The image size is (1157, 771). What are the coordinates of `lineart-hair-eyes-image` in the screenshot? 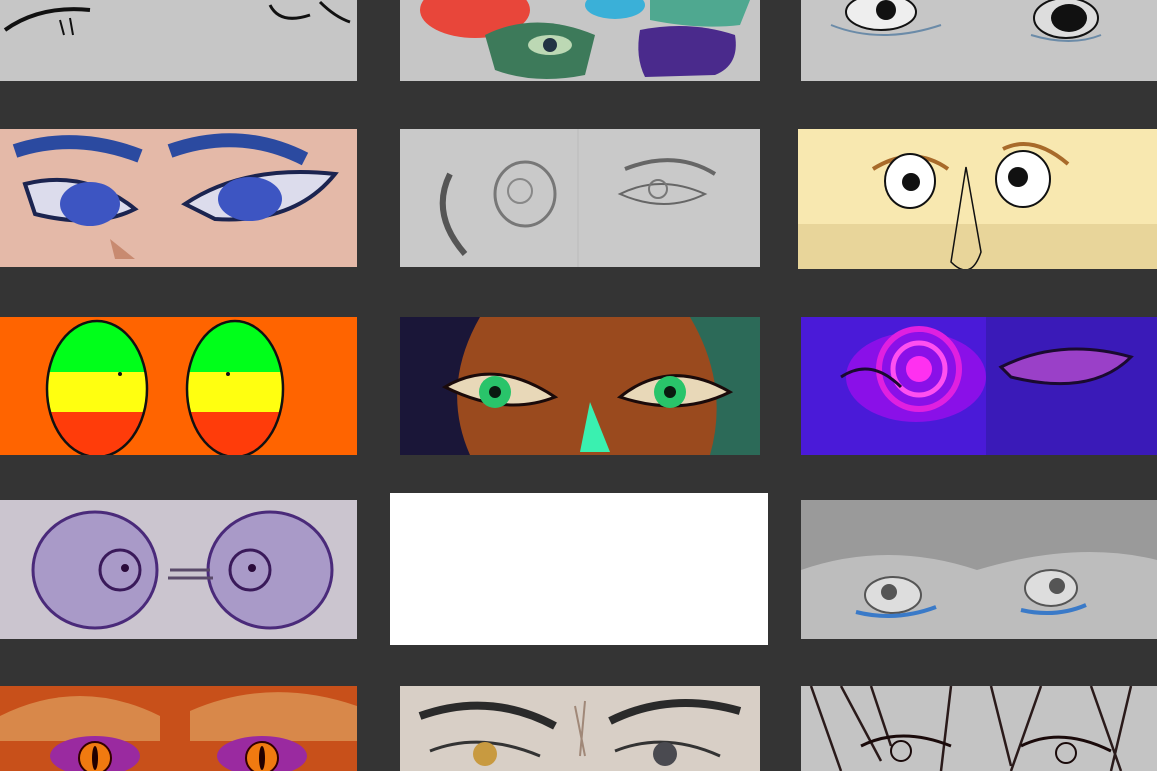 It's located at (979, 728).